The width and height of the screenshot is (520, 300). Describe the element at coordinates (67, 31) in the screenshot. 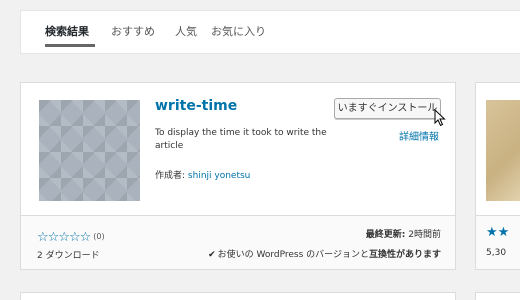

I see `tab-search-results: 検索結果` at that location.